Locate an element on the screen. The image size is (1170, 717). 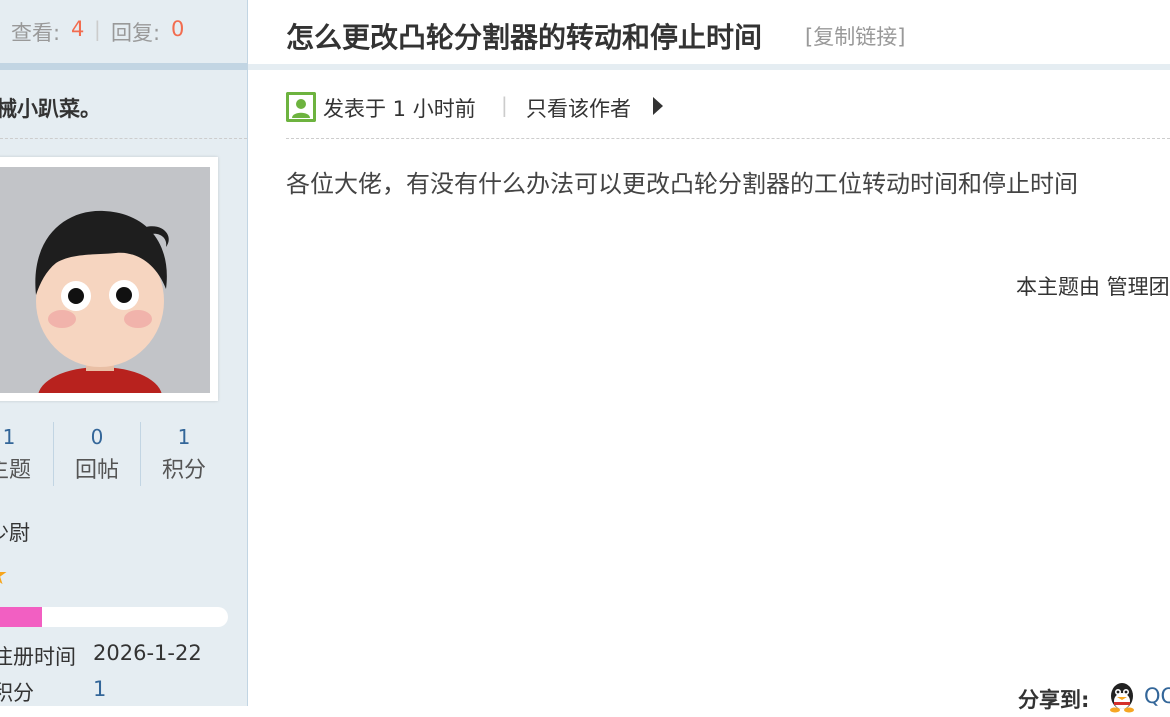
share-label: 分享到: is located at coordinates (1054, 700).